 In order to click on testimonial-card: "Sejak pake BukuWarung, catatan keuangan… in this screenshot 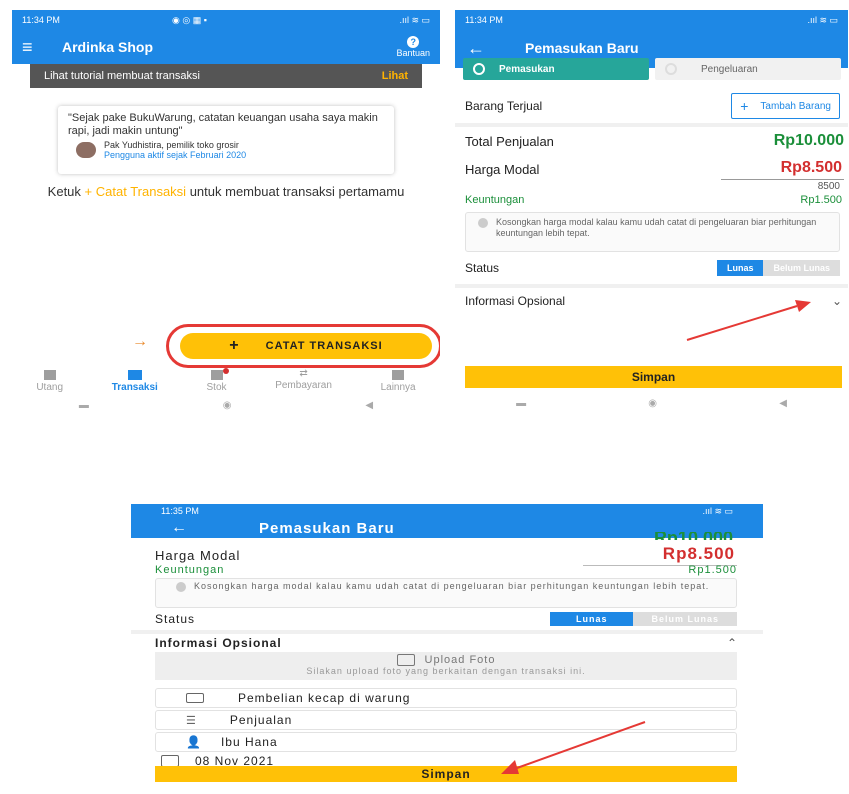, I will do `click(226, 140)`.